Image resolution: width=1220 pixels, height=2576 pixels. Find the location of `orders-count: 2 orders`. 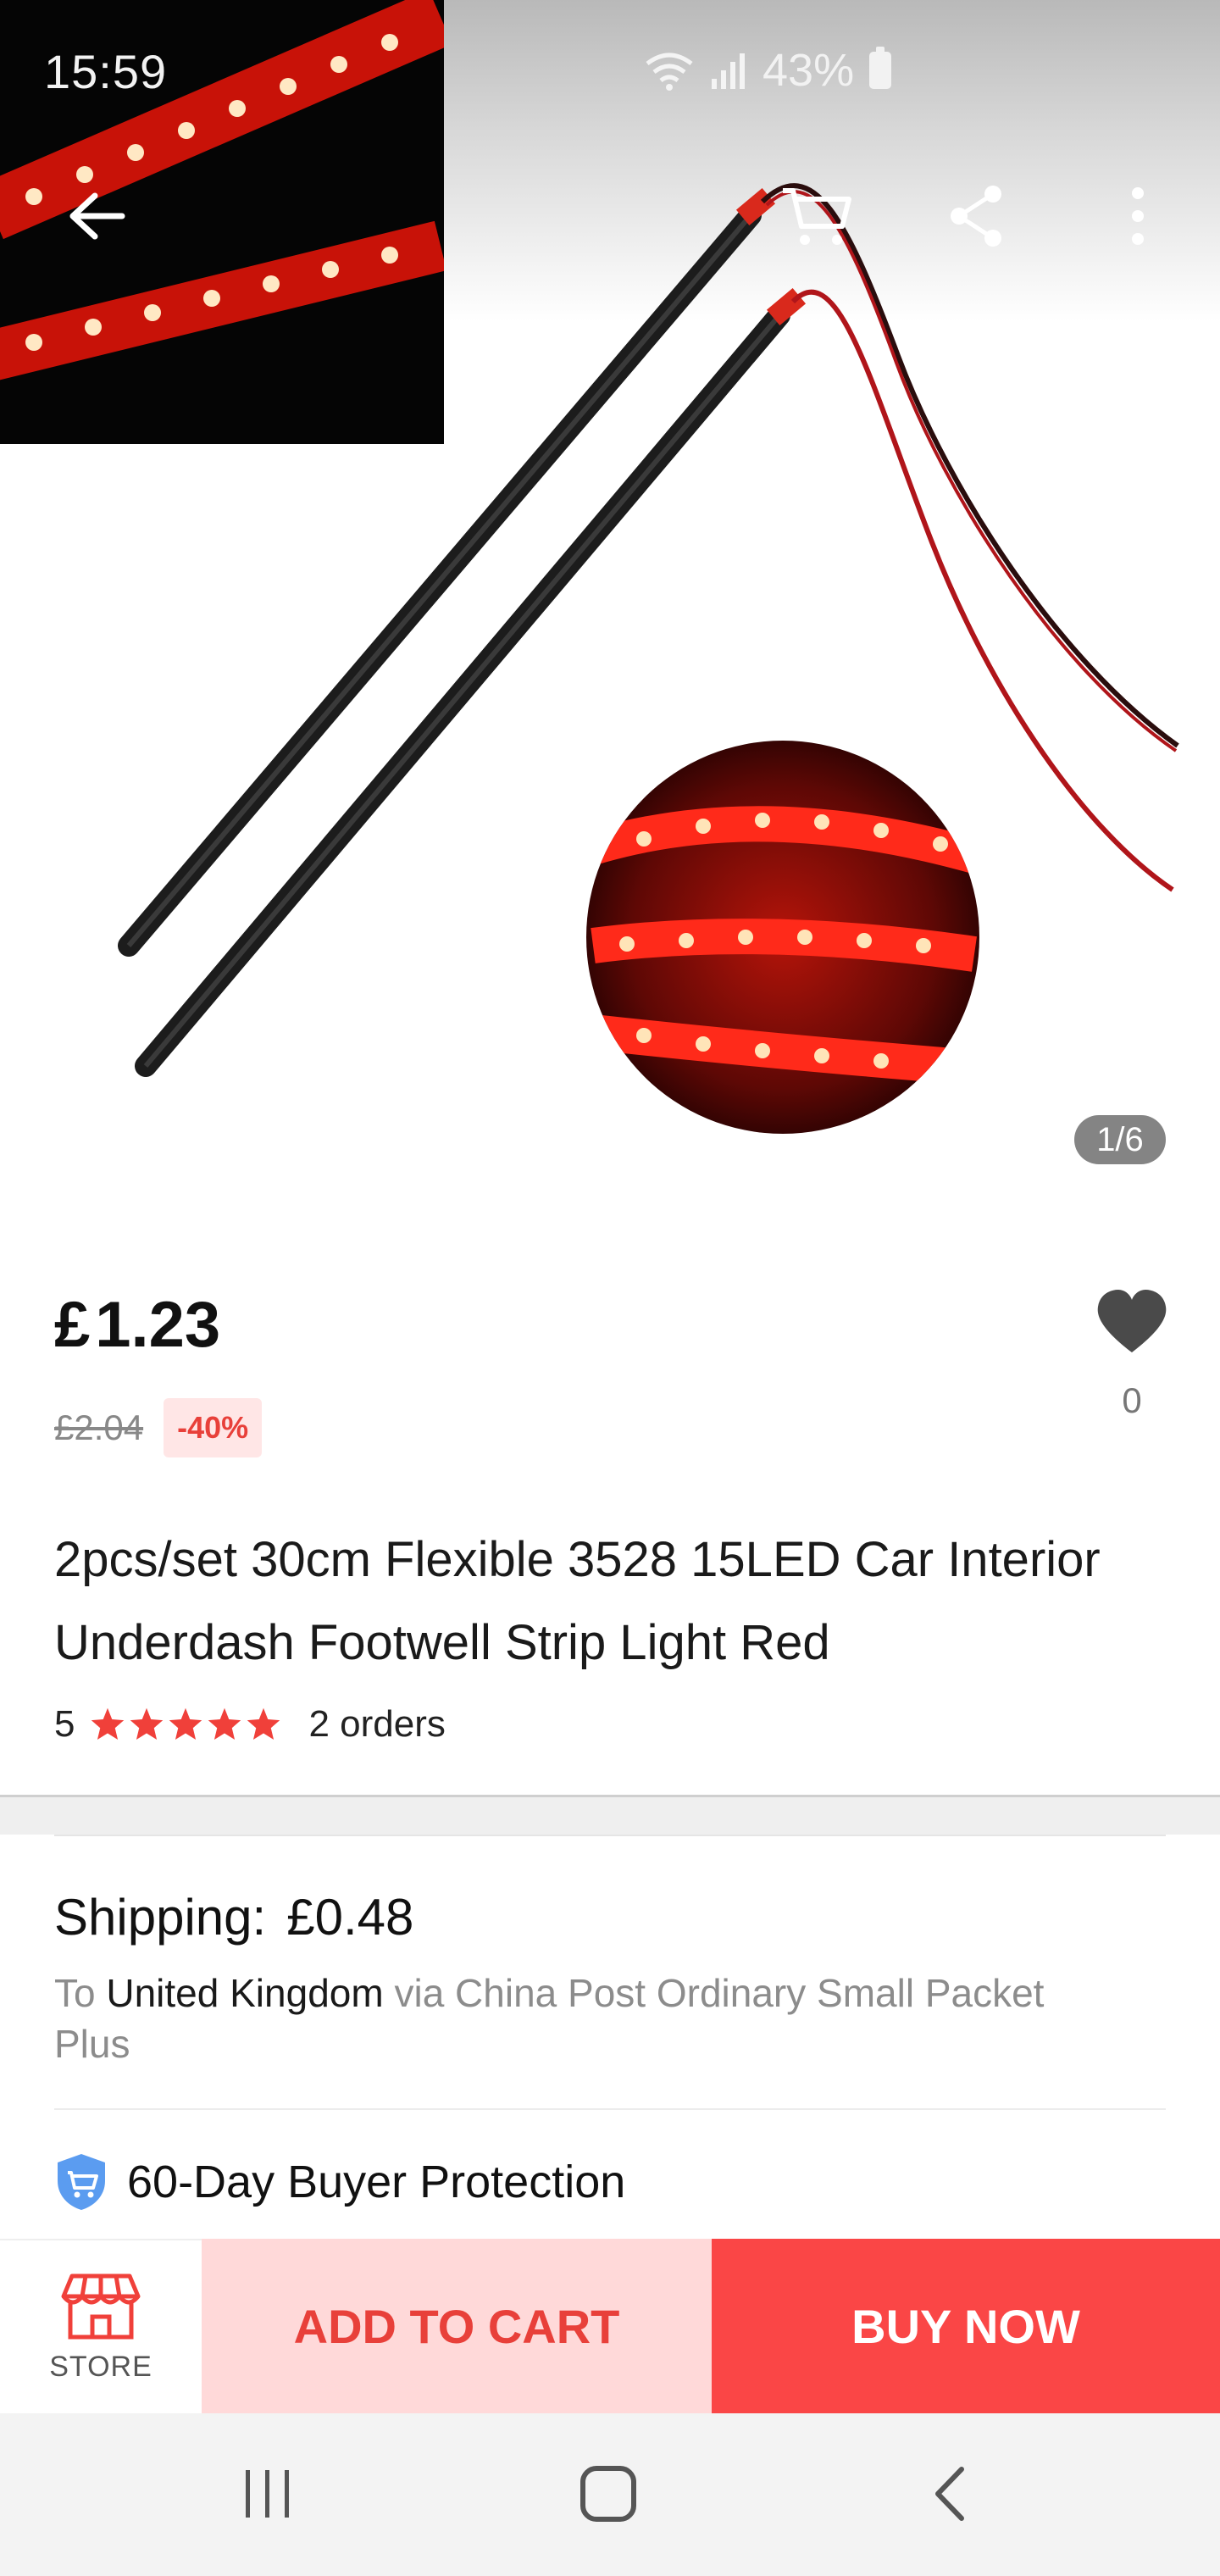

orders-count: 2 orders is located at coordinates (376, 1724).